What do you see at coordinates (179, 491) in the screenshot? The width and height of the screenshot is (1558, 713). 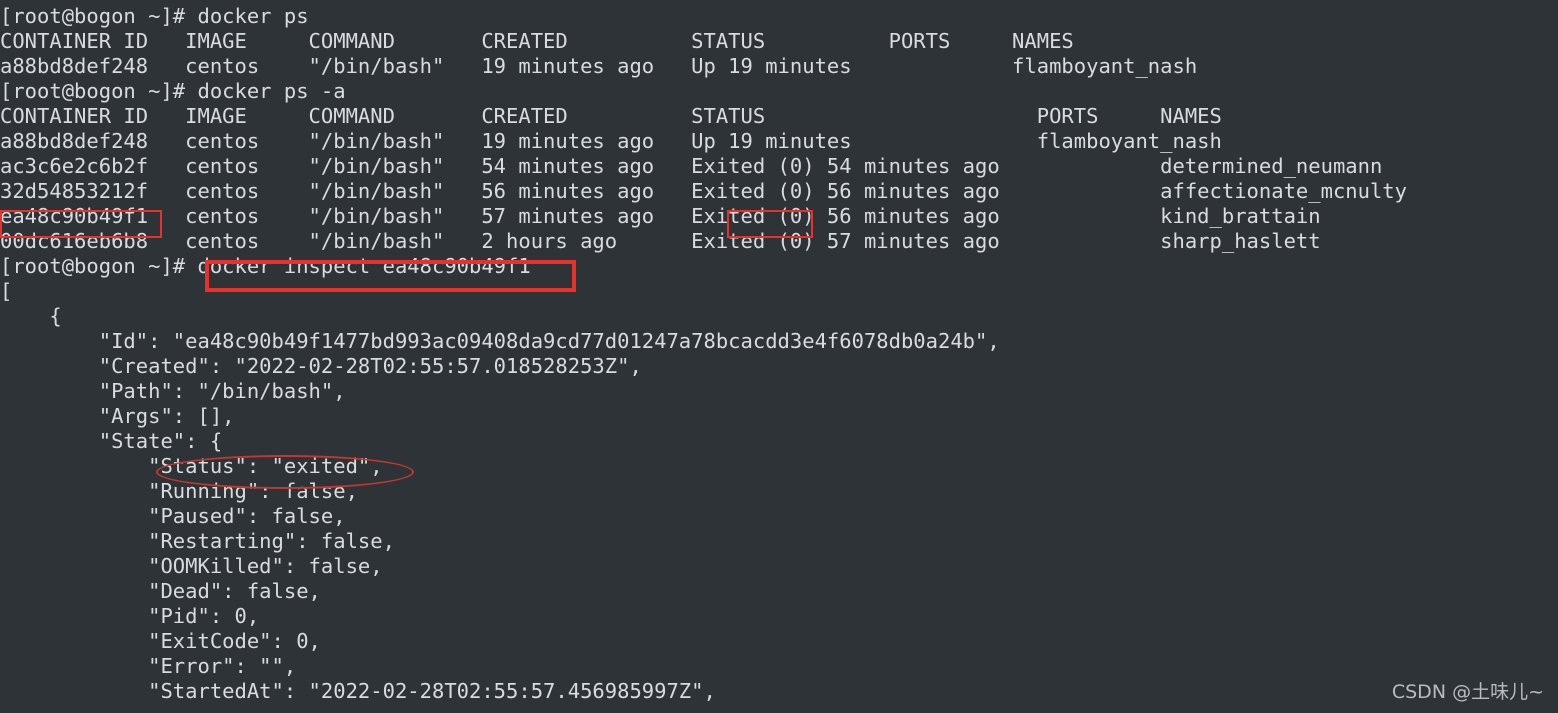 I see `inspect-state-running: "Running": false,` at bounding box center [179, 491].